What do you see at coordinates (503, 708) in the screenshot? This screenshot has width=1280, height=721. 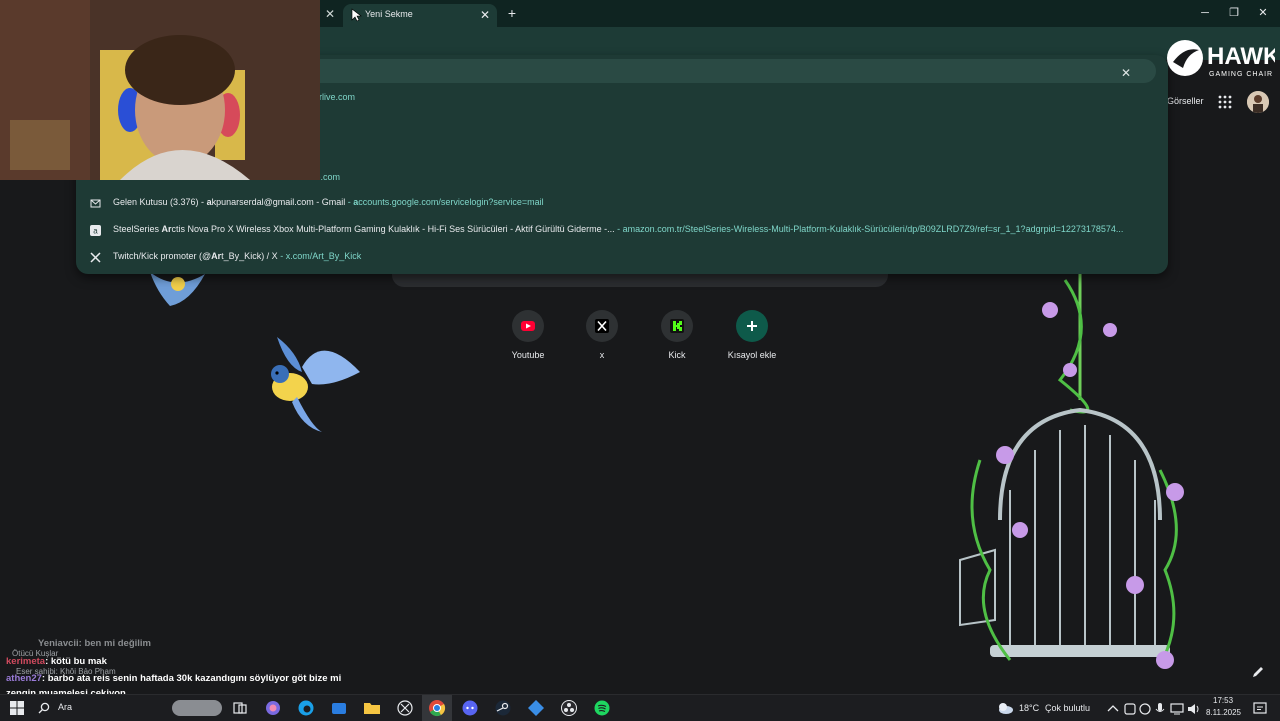 I see `steam-icon` at bounding box center [503, 708].